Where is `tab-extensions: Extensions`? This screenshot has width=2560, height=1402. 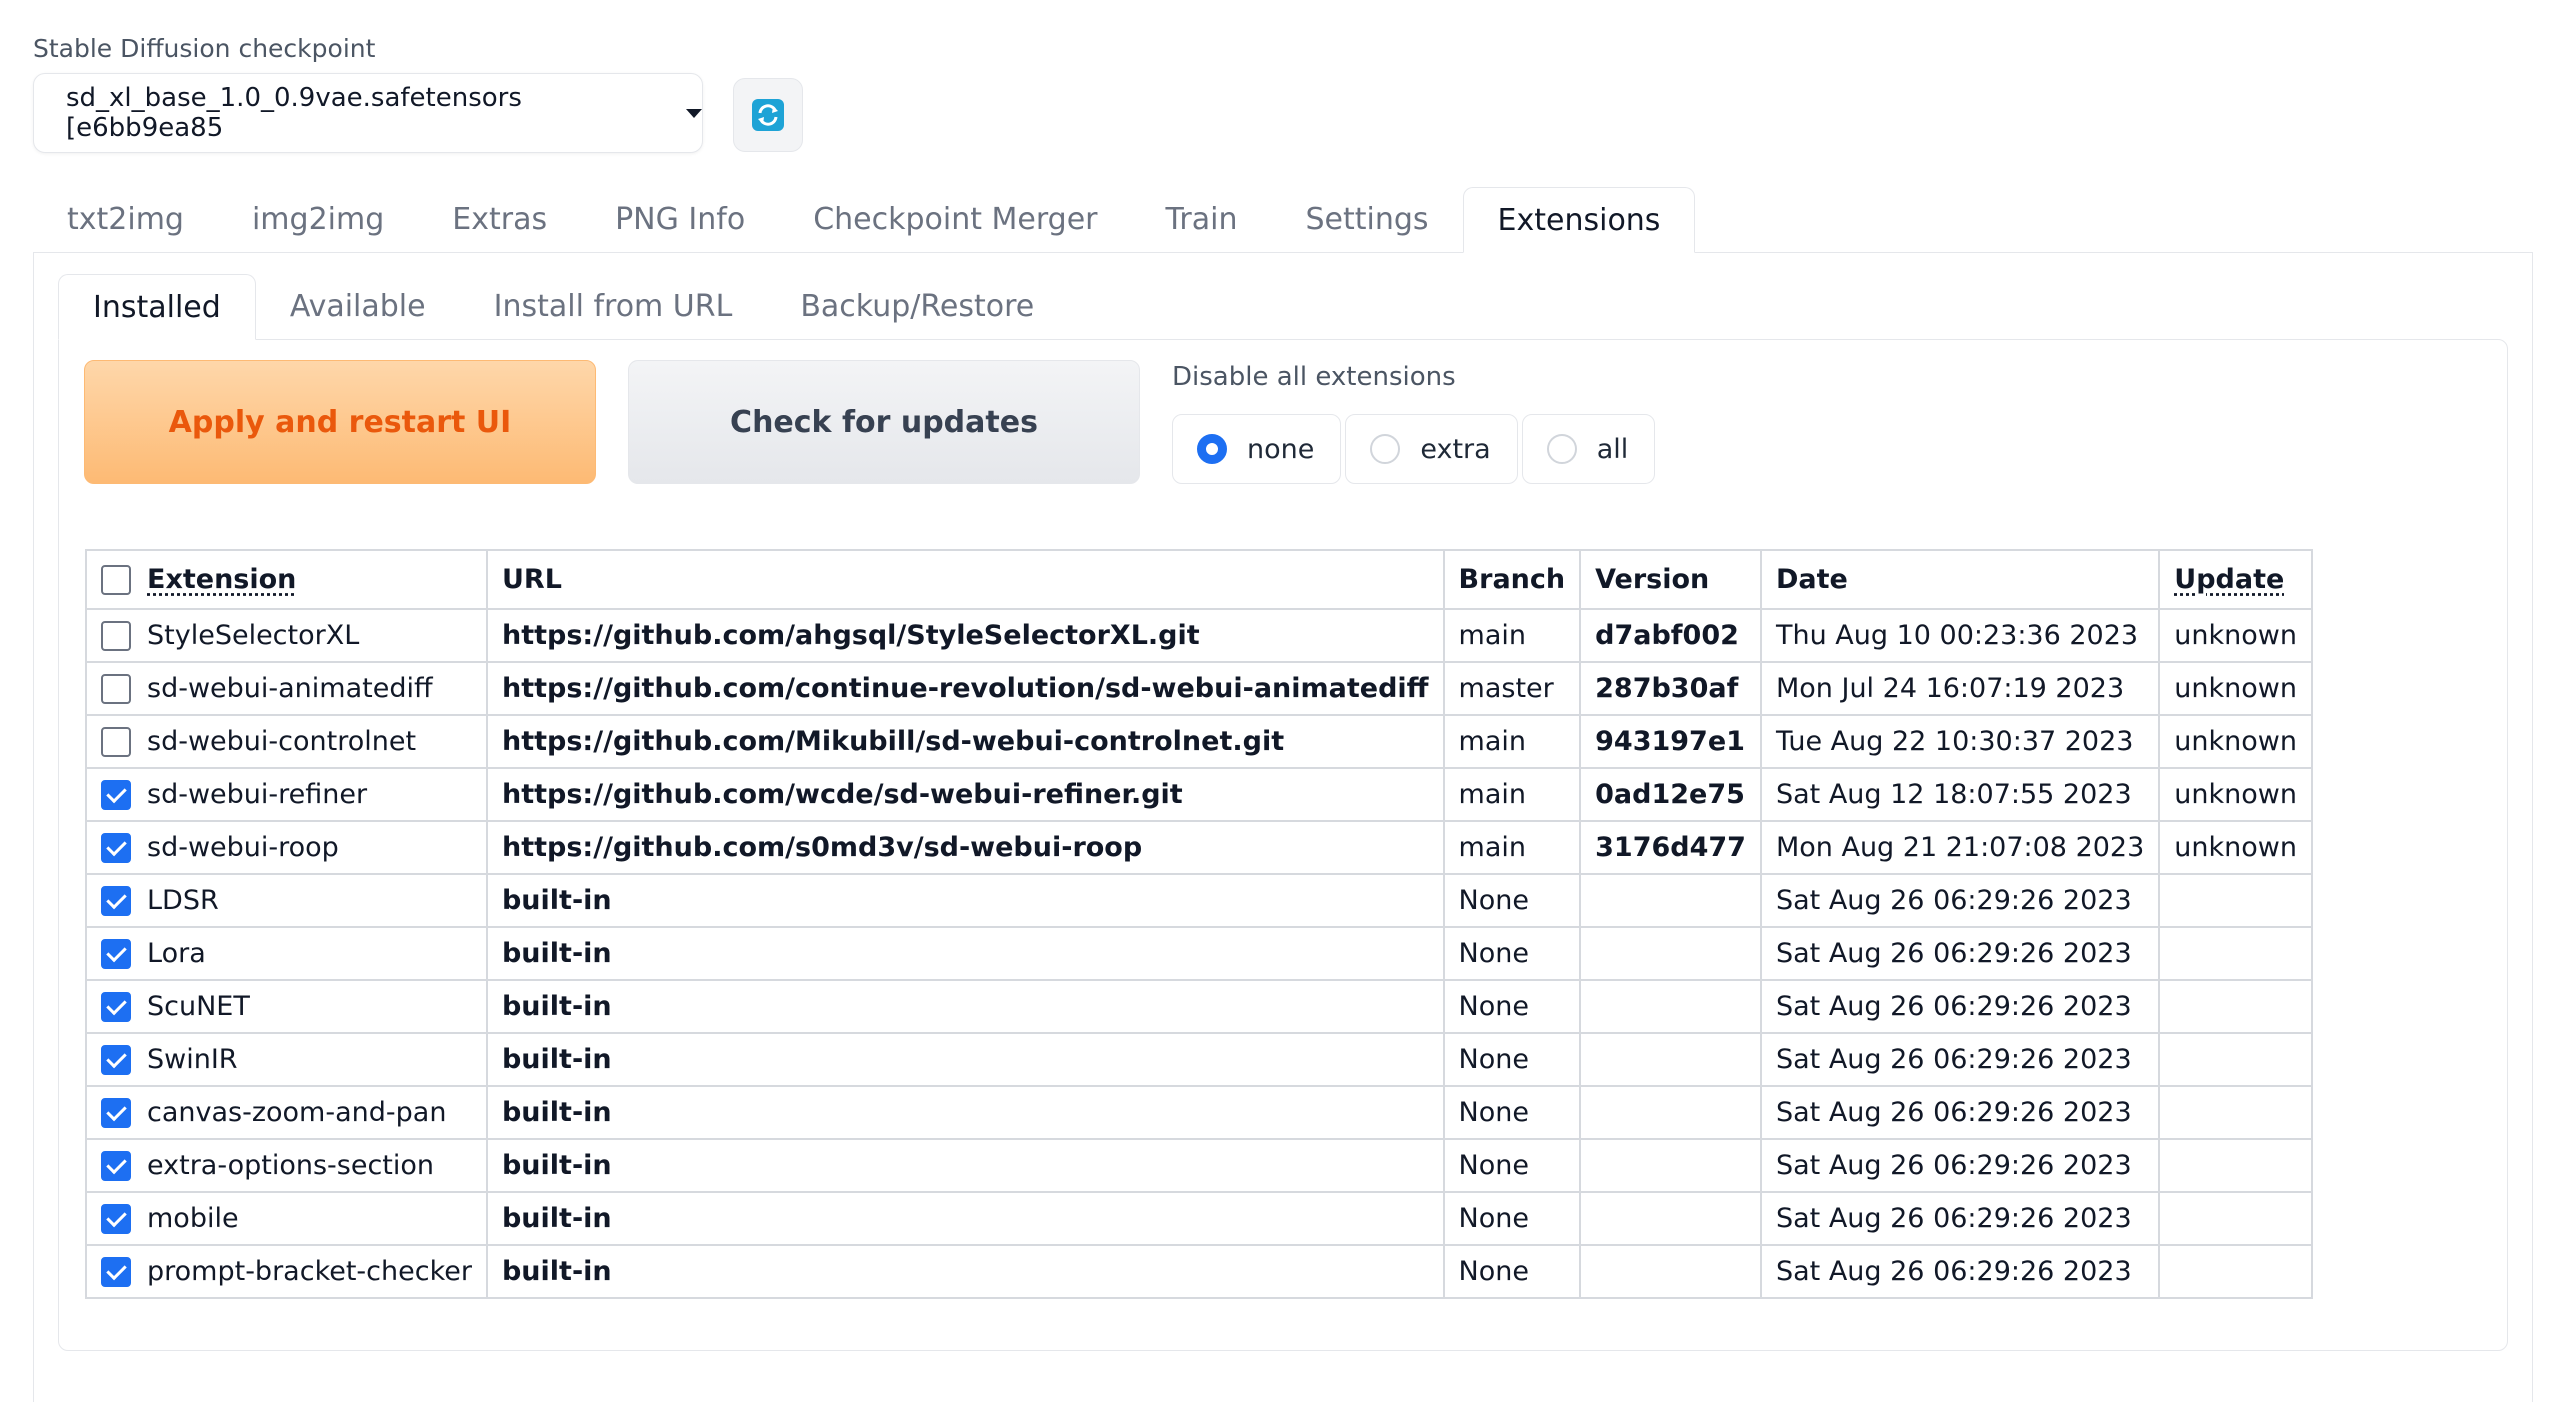 tab-extensions: Extensions is located at coordinates (1579, 220).